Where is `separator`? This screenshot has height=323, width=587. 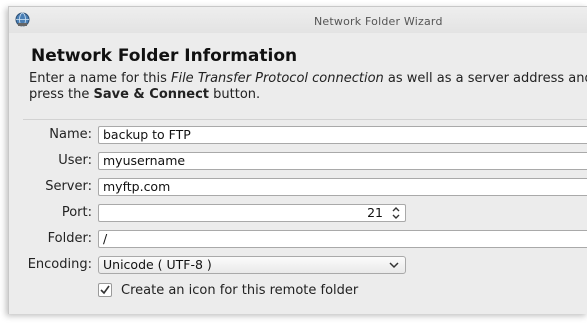 separator is located at coordinates (305, 119).